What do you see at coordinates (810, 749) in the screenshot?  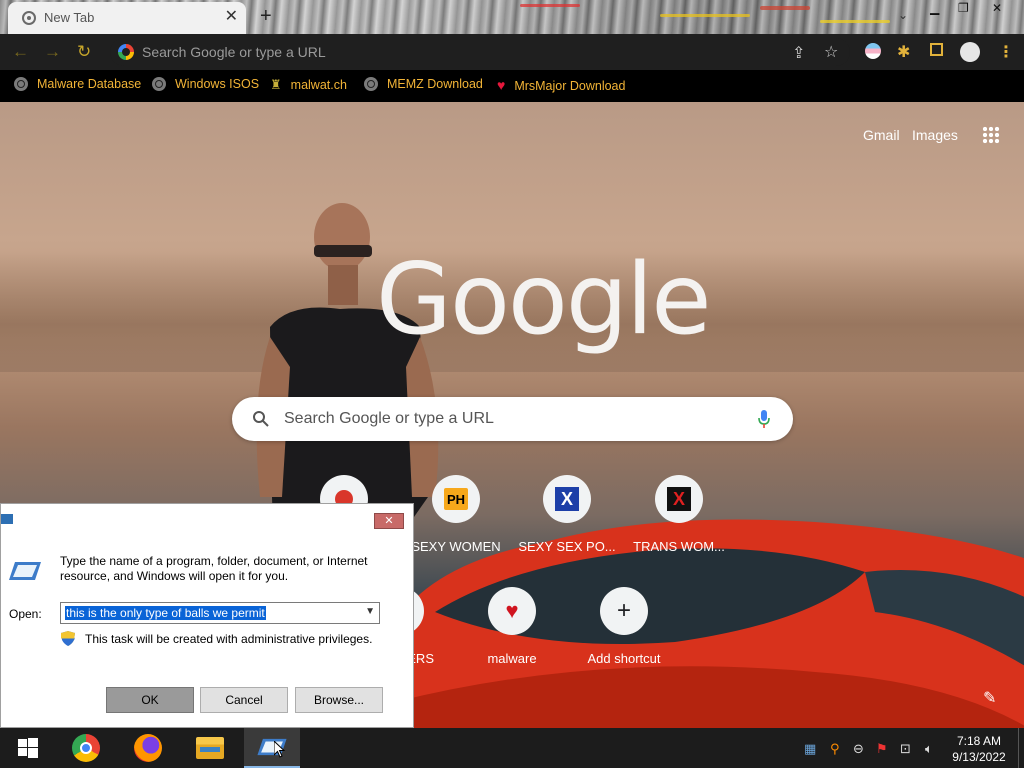 I see `tray-network-icon: ▦` at bounding box center [810, 749].